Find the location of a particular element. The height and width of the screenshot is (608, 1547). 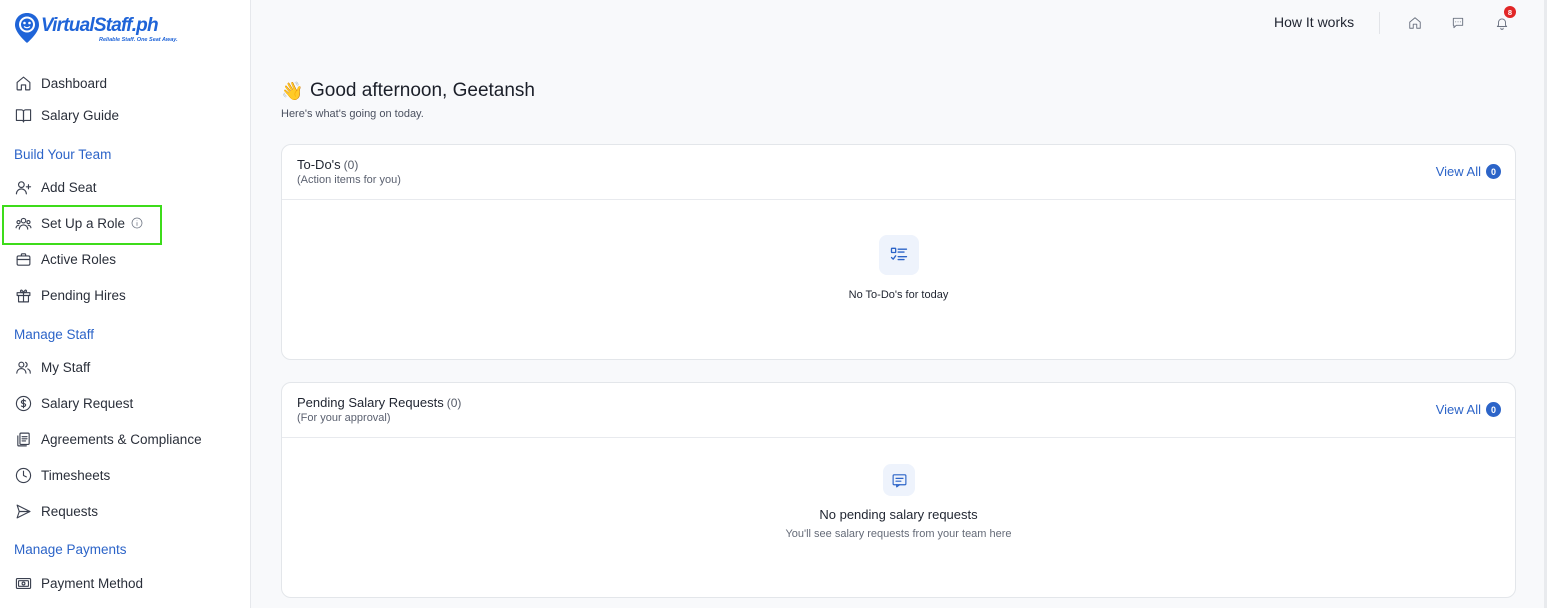

logo-pin-icon is located at coordinates (27, 28).